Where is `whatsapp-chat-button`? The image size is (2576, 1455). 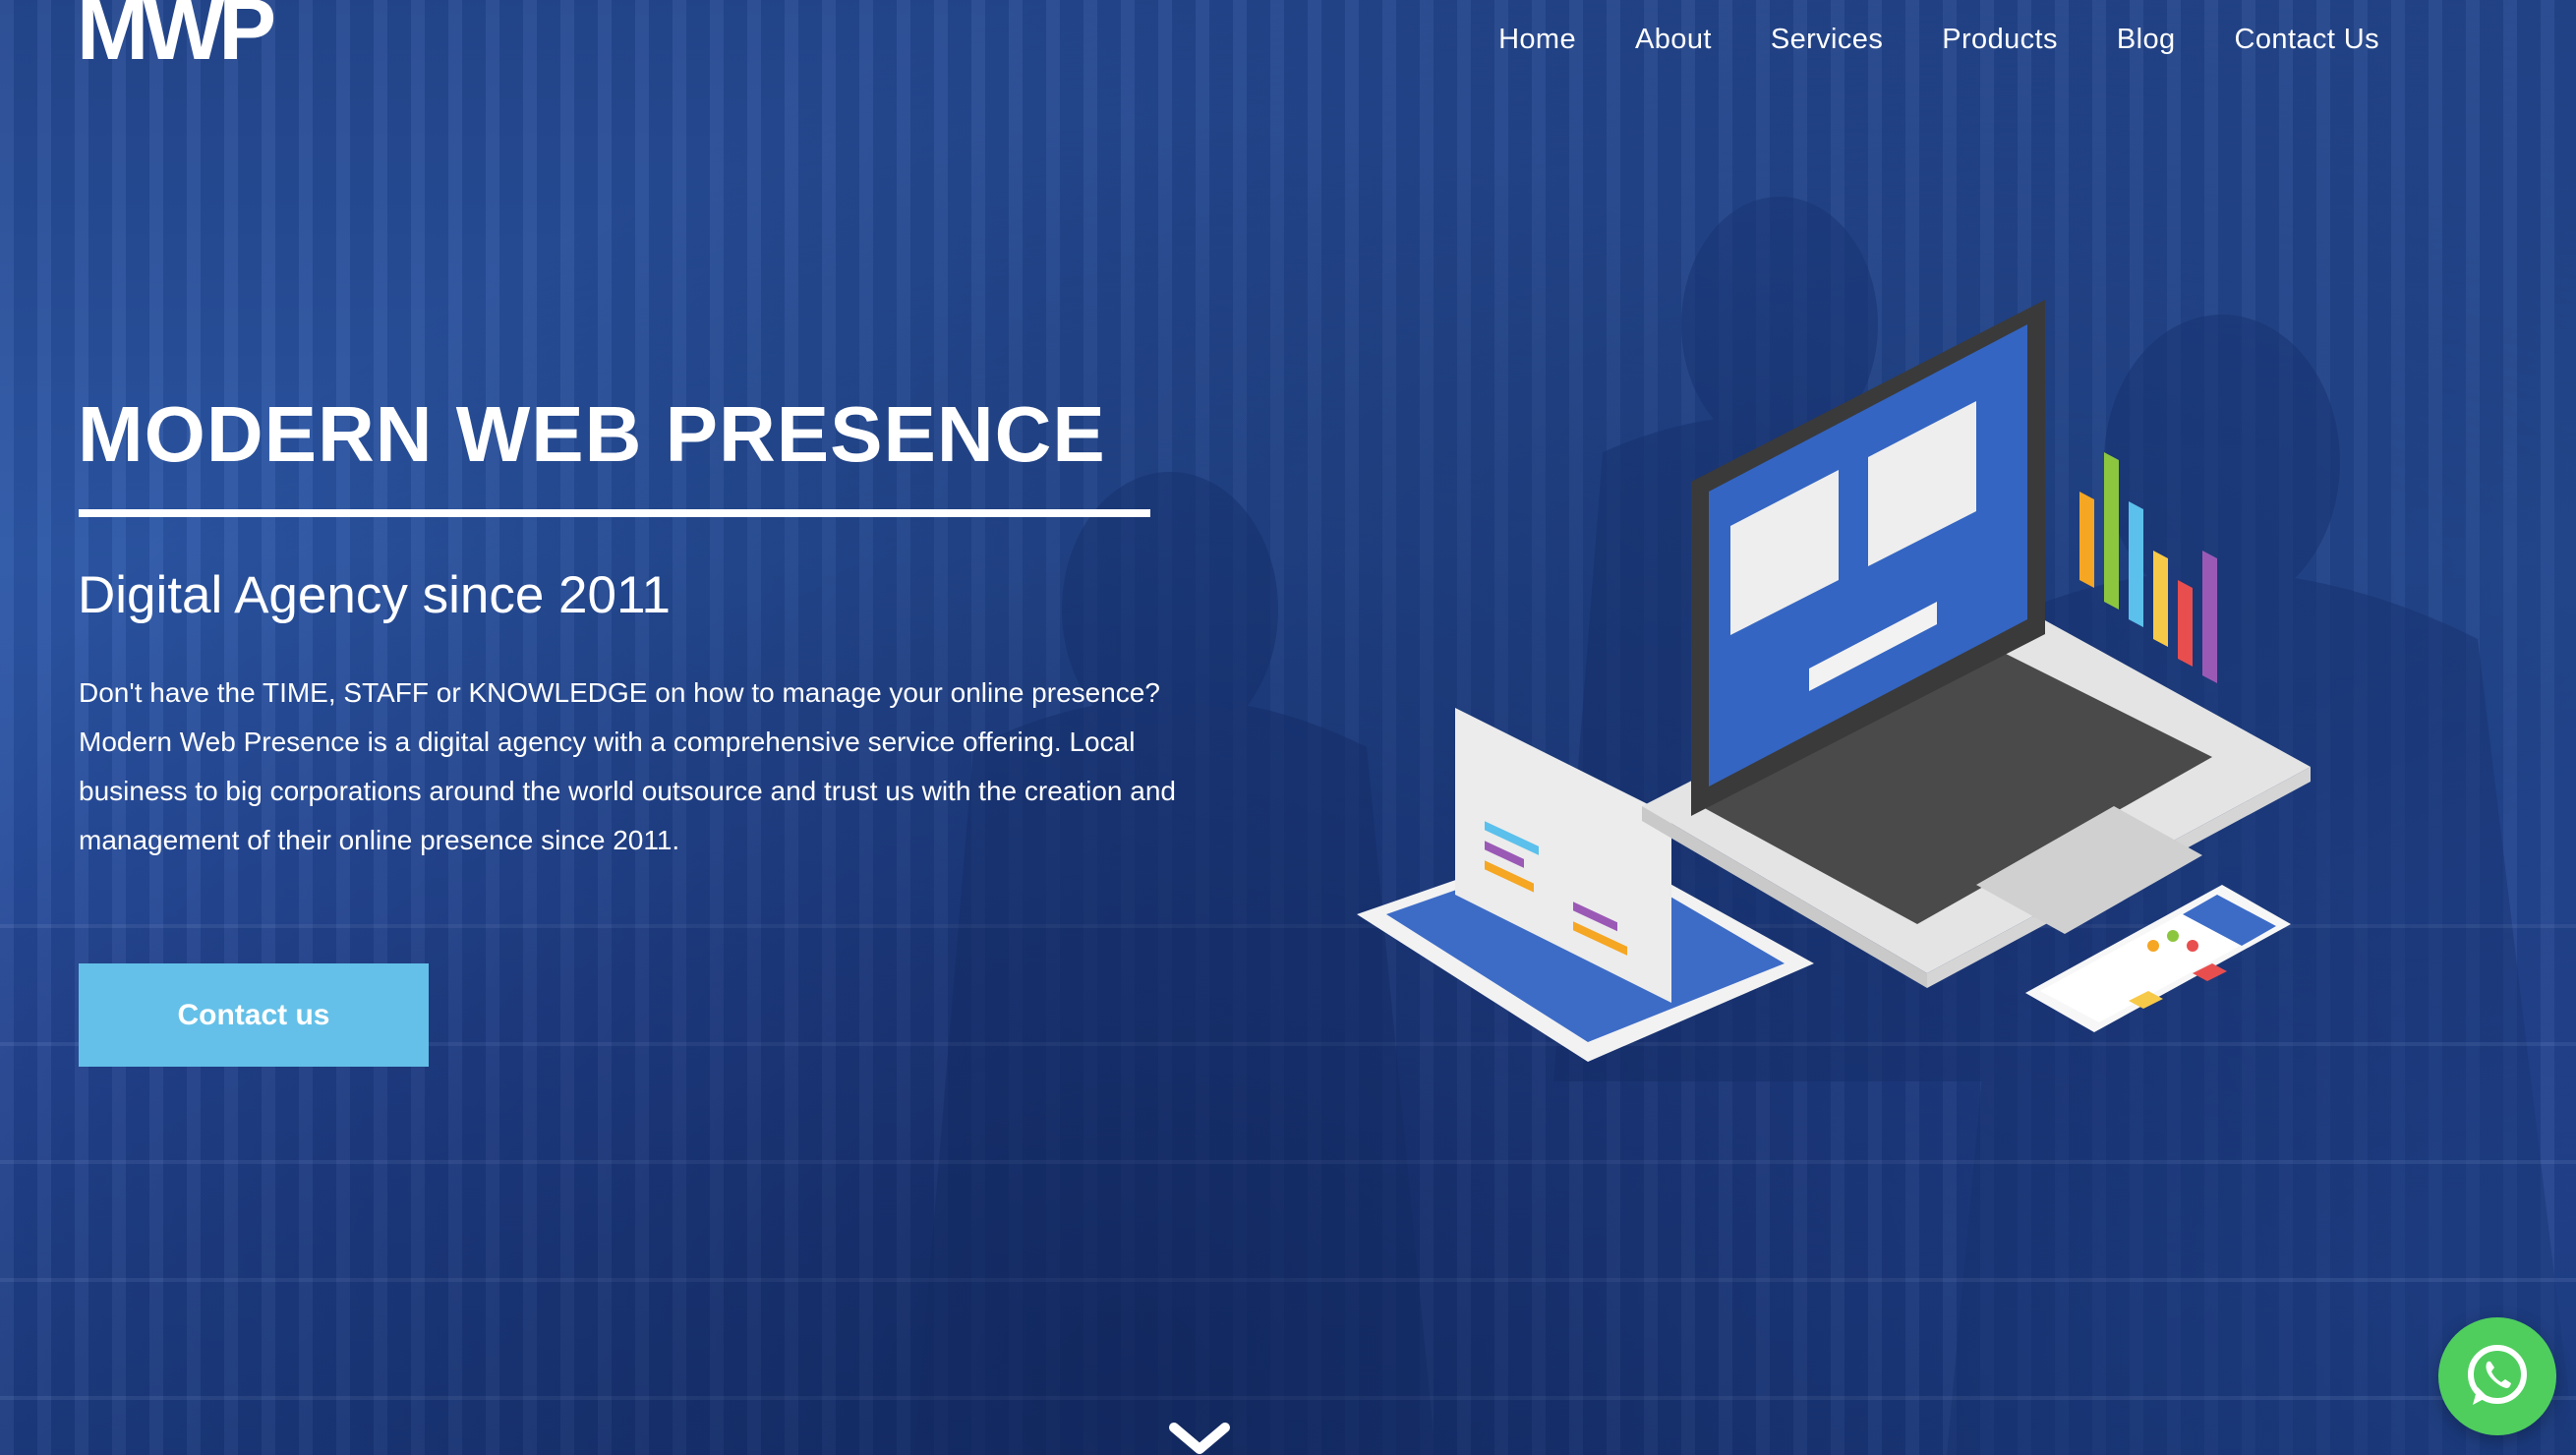
whatsapp-chat-button is located at coordinates (2497, 1376).